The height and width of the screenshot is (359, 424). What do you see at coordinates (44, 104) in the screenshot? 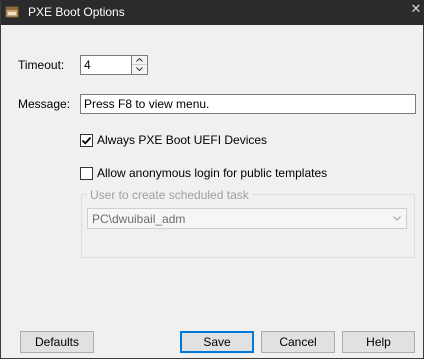
I see `message-label: Message:` at bounding box center [44, 104].